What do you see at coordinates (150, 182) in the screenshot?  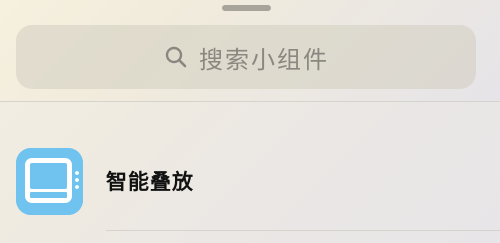 I see `list-item-label: 智能叠放` at bounding box center [150, 182].